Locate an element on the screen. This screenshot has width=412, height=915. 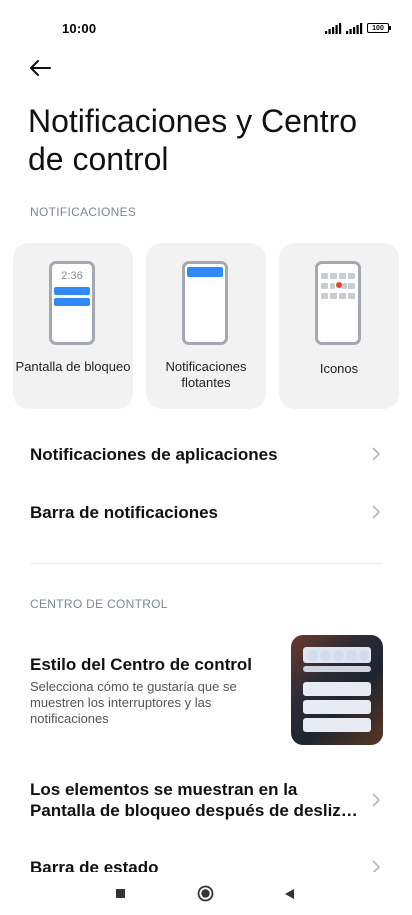
row-title: Notificaciones de aplicaciones is located at coordinates (154, 454).